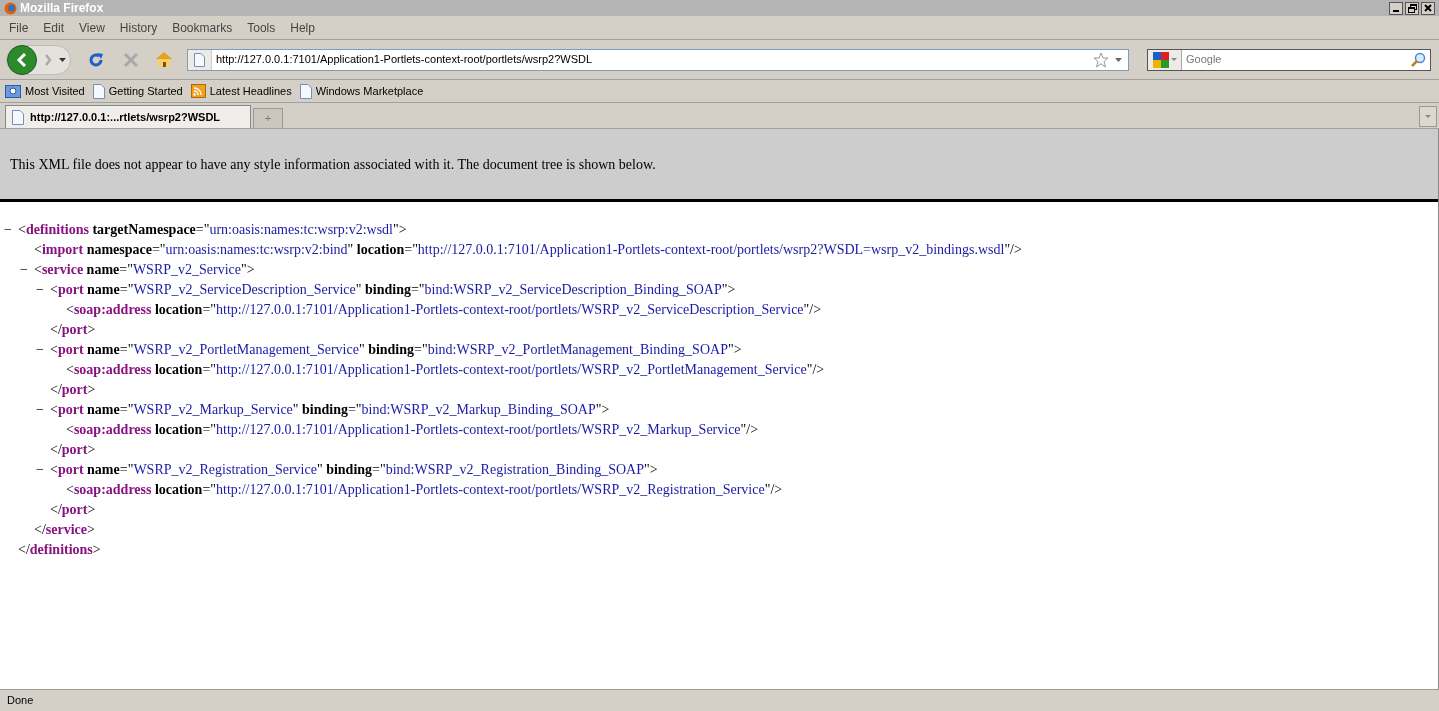  I want to click on xml-tag-line: <soap:address location="http://127.0.0.1:7101/Application1-Portlets-context-root/portlets/WSRP_v2_Markup_Service"/>, so click(412, 430).